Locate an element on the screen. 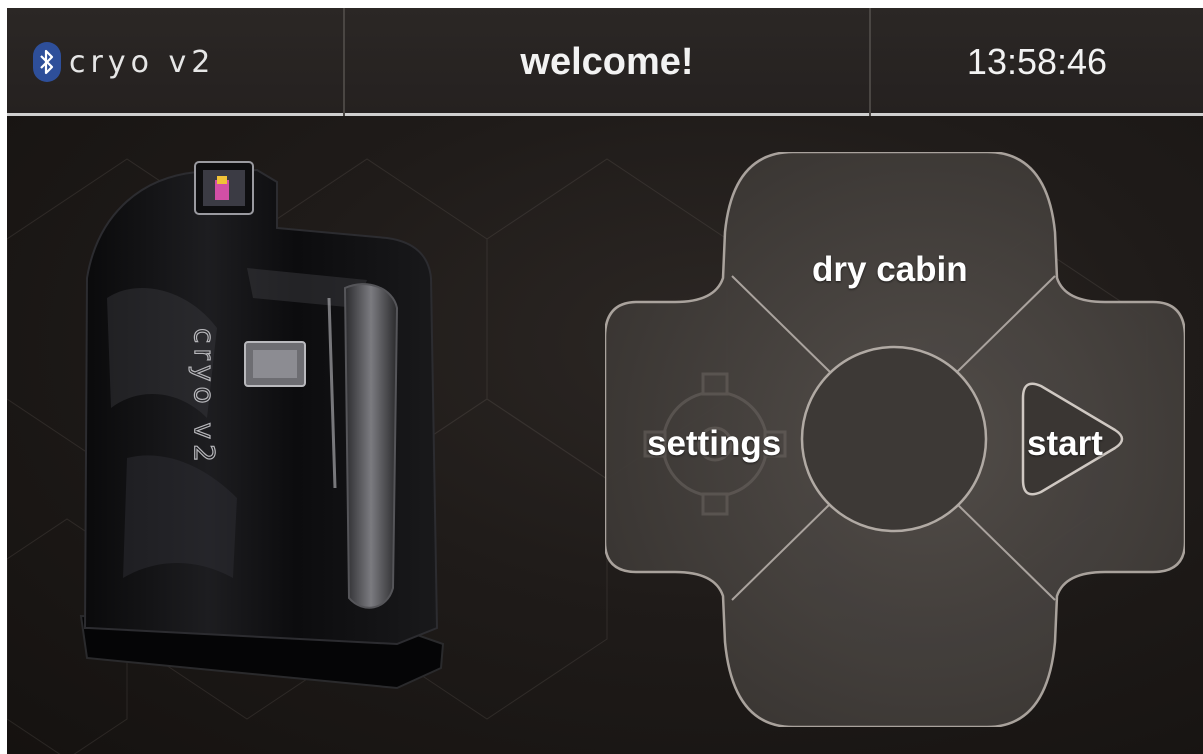 The width and height of the screenshot is (1203, 754). clock-display: 13:58:46 is located at coordinates (1037, 61).